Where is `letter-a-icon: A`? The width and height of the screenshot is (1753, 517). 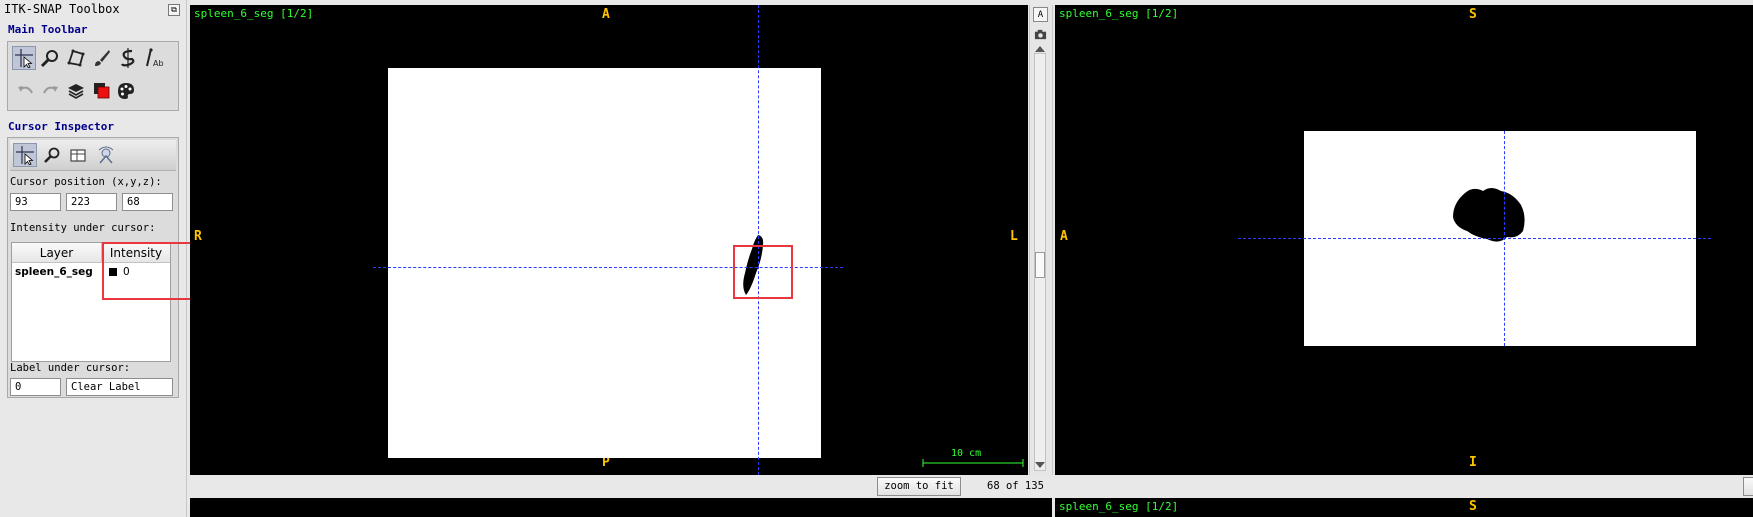
letter-a-icon: A is located at coordinates (1040, 14).